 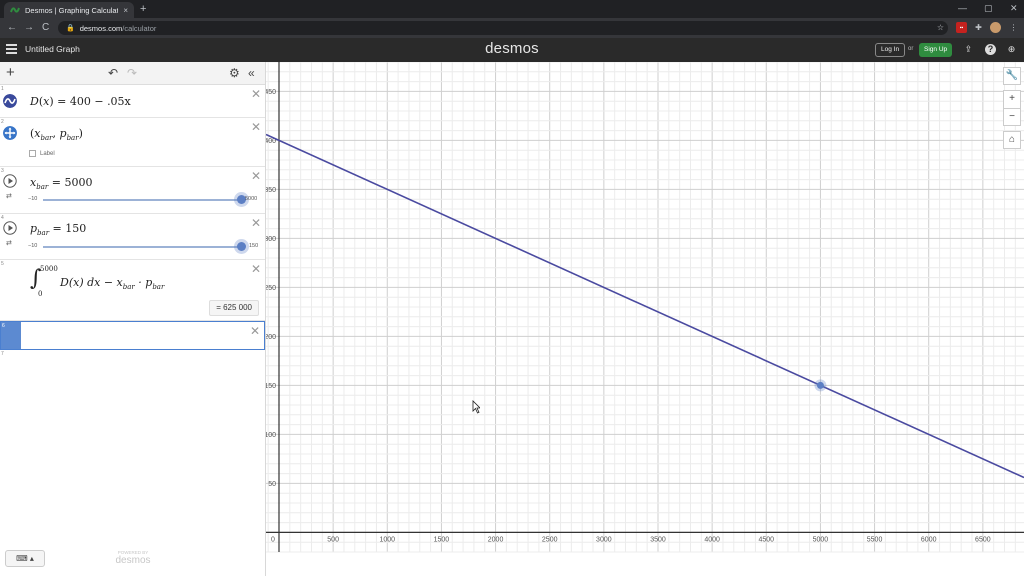 I want to click on default-view-home-icon: ⌂, so click(x=1012, y=140).